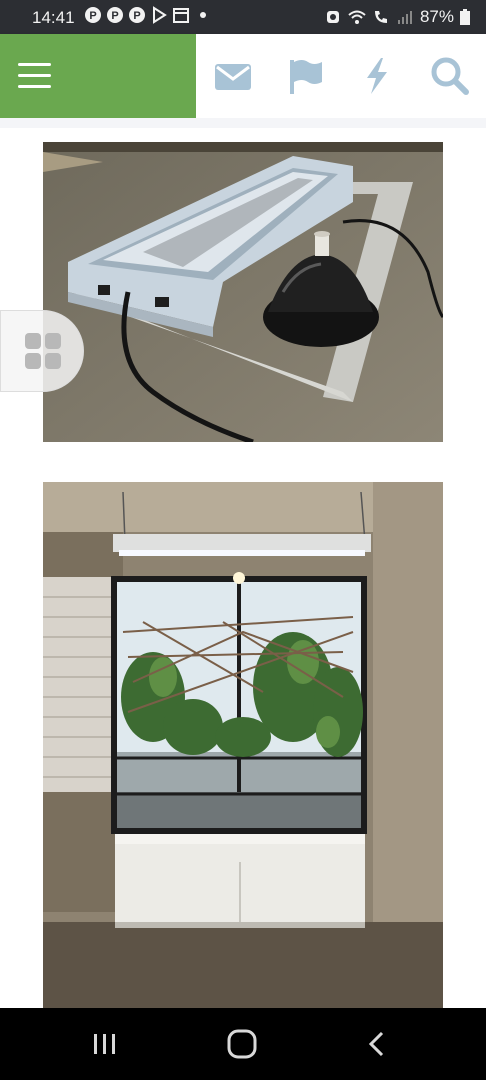  What do you see at coordinates (377, 76) in the screenshot?
I see `lightning-icon` at bounding box center [377, 76].